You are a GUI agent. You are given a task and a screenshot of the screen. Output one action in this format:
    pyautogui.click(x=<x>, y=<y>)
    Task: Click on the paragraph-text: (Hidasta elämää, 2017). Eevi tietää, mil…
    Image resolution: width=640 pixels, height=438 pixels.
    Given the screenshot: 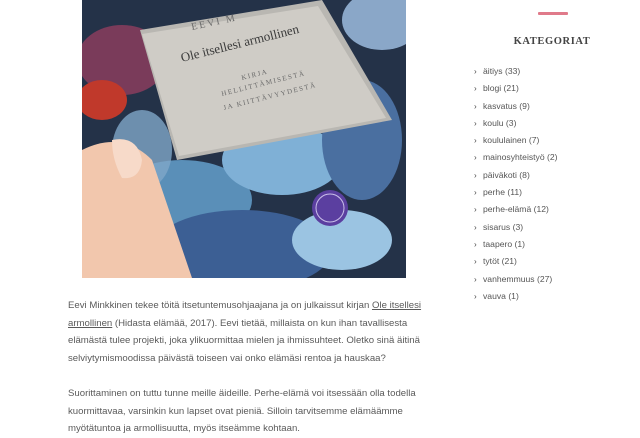 What is the action you would take?
    pyautogui.click(x=244, y=340)
    